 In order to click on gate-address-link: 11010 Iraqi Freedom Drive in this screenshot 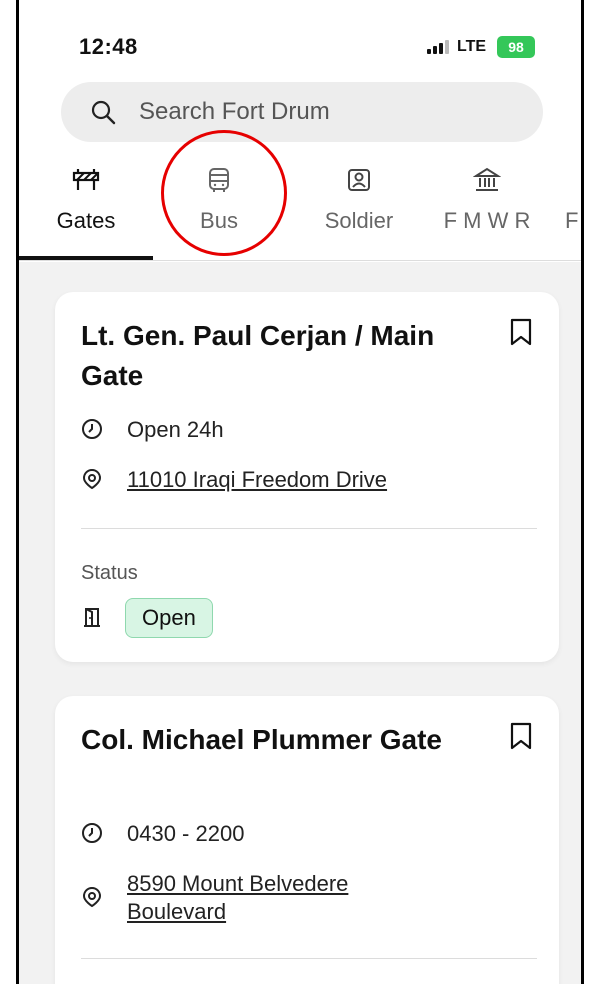, I will do `click(257, 480)`.